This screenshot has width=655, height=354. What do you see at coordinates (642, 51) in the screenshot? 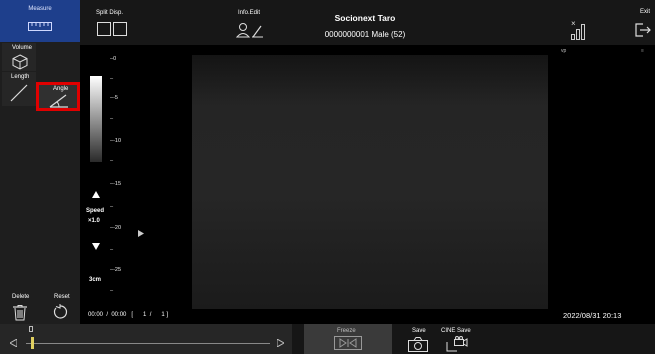
I see `corner-mark-icon: ≡` at bounding box center [642, 51].